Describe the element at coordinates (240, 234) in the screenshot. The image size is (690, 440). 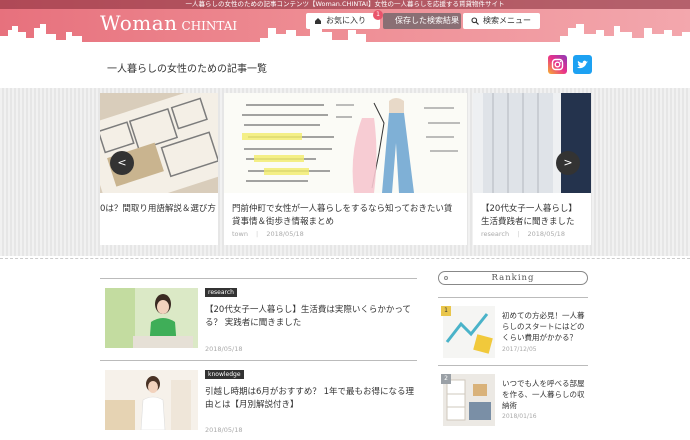
I see `card-category: town` at that location.